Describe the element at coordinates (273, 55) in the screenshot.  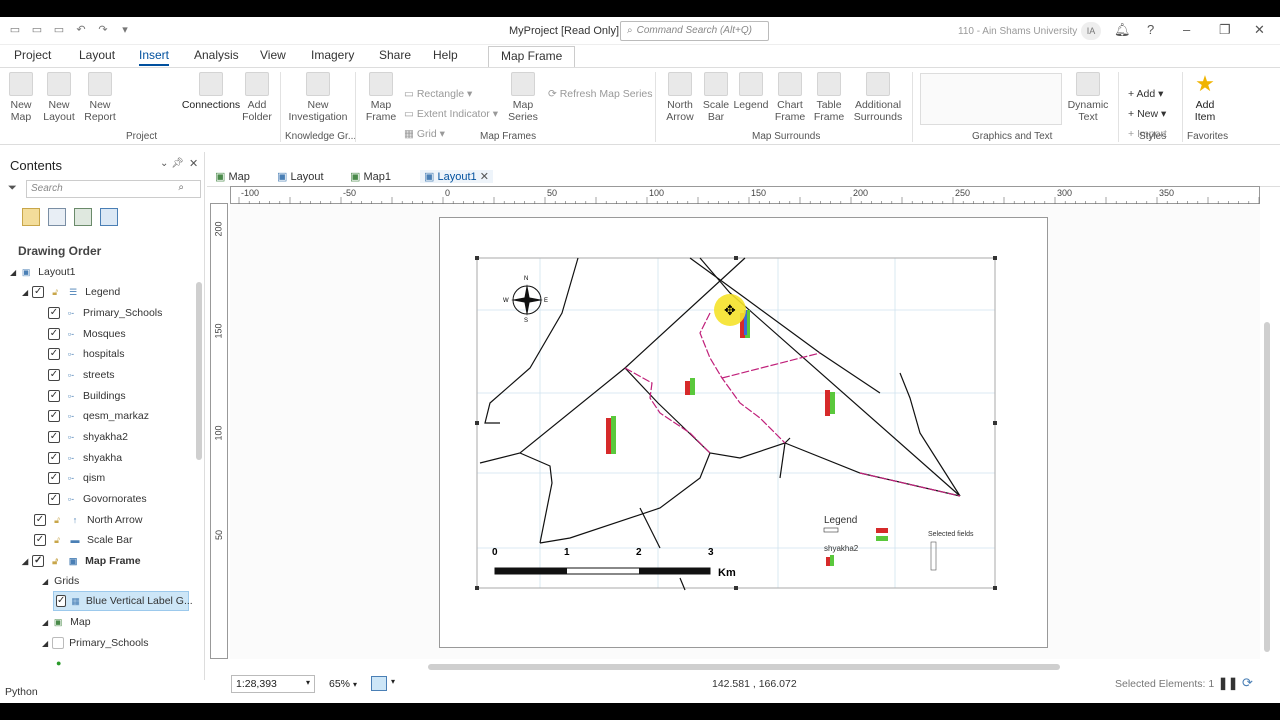
I see `tab-view: View` at that location.